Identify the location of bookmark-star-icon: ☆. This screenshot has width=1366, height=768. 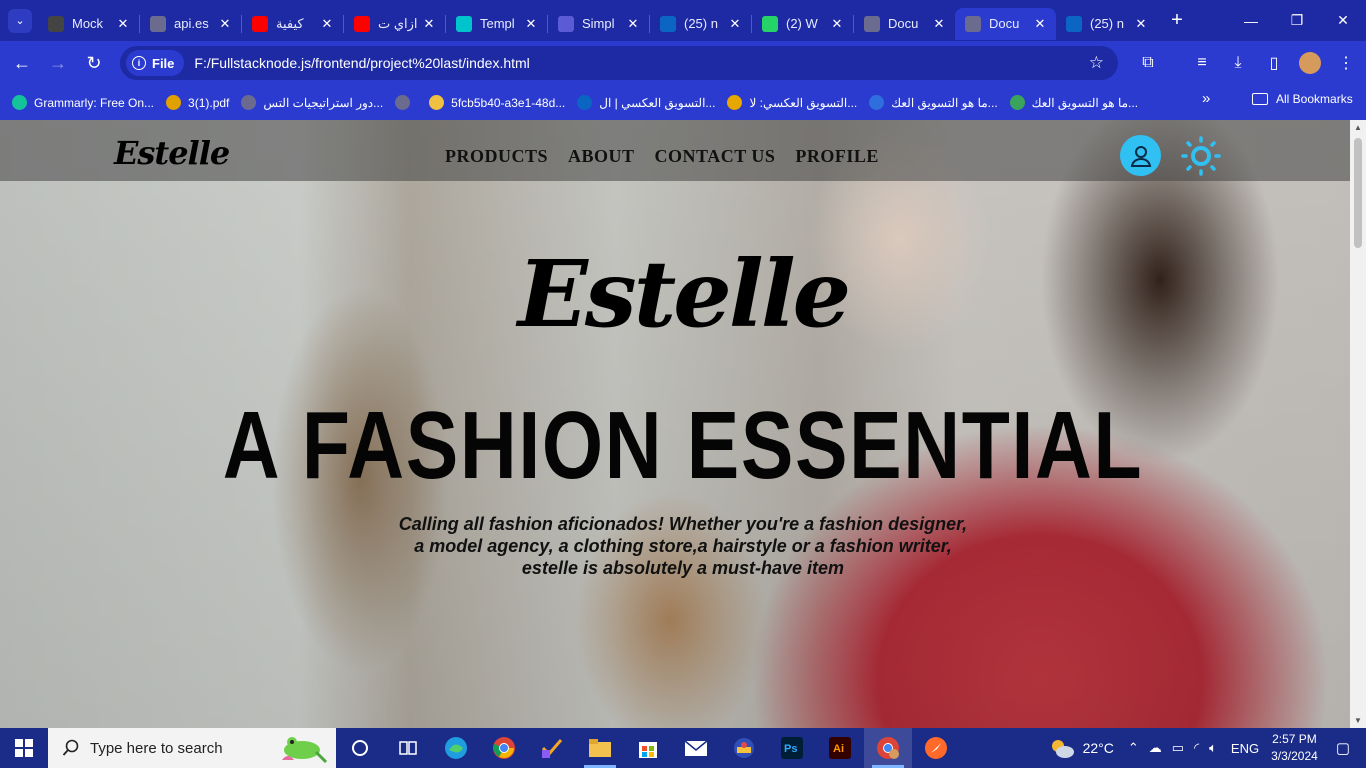
(1096, 63).